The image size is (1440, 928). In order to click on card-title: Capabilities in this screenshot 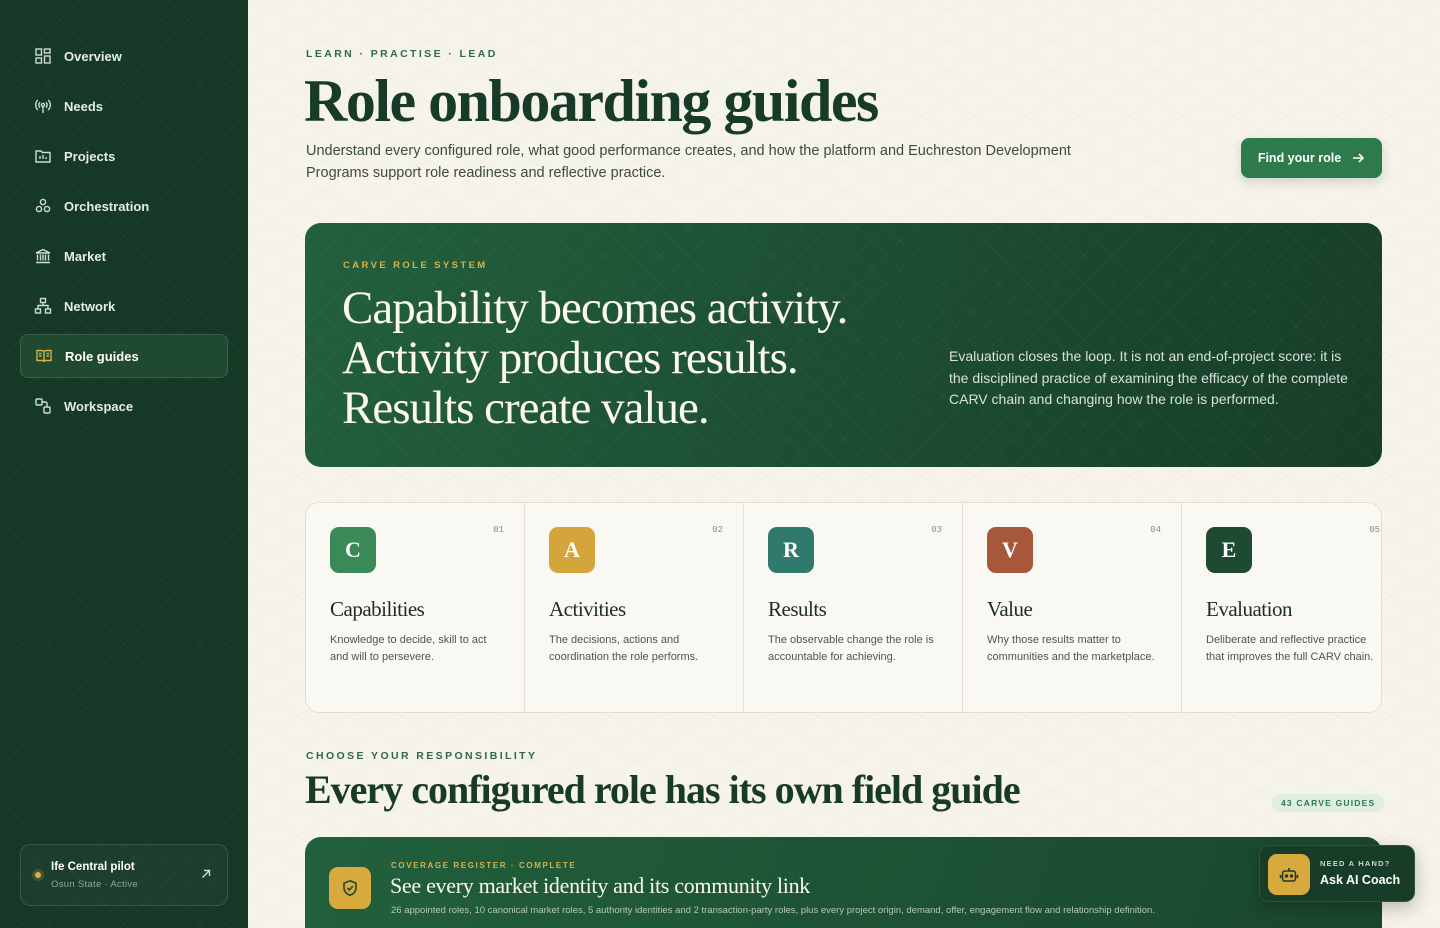, I will do `click(377, 609)`.